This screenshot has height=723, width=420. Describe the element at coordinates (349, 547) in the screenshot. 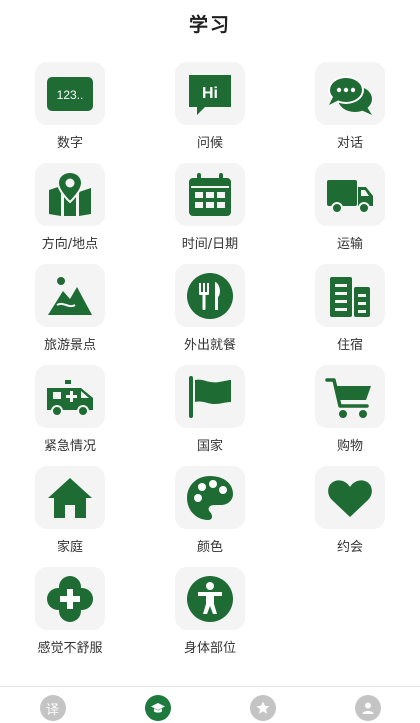

I see `category-label: 约会` at that location.